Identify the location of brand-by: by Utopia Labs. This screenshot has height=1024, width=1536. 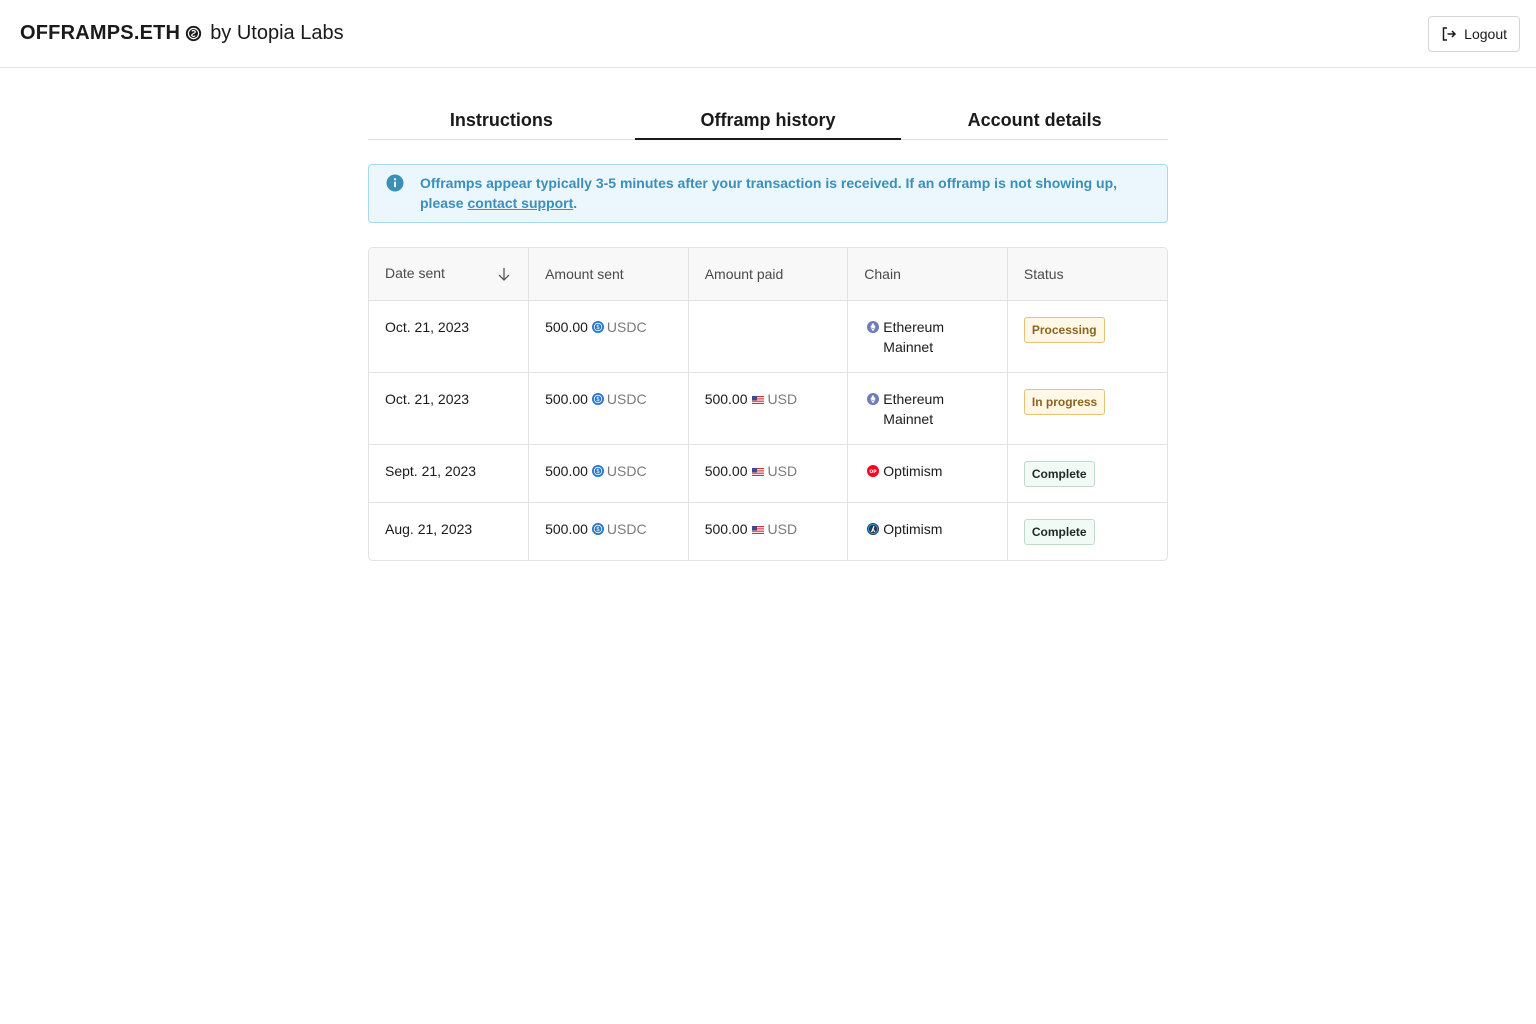
(277, 33).